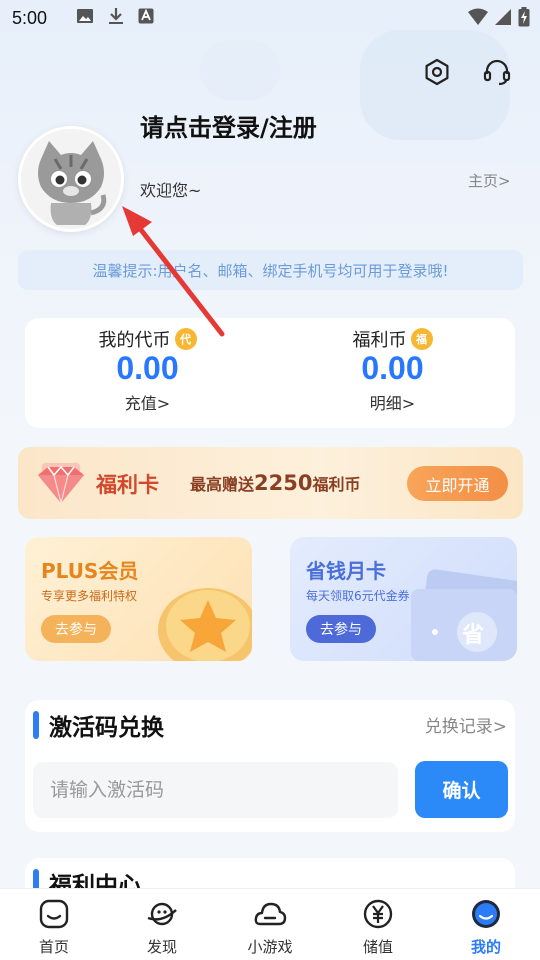 This screenshot has height=960, width=540. I want to click on welfare-card-banner: 福利卡 最高赠送2250福利币 立即开通, so click(270, 483).